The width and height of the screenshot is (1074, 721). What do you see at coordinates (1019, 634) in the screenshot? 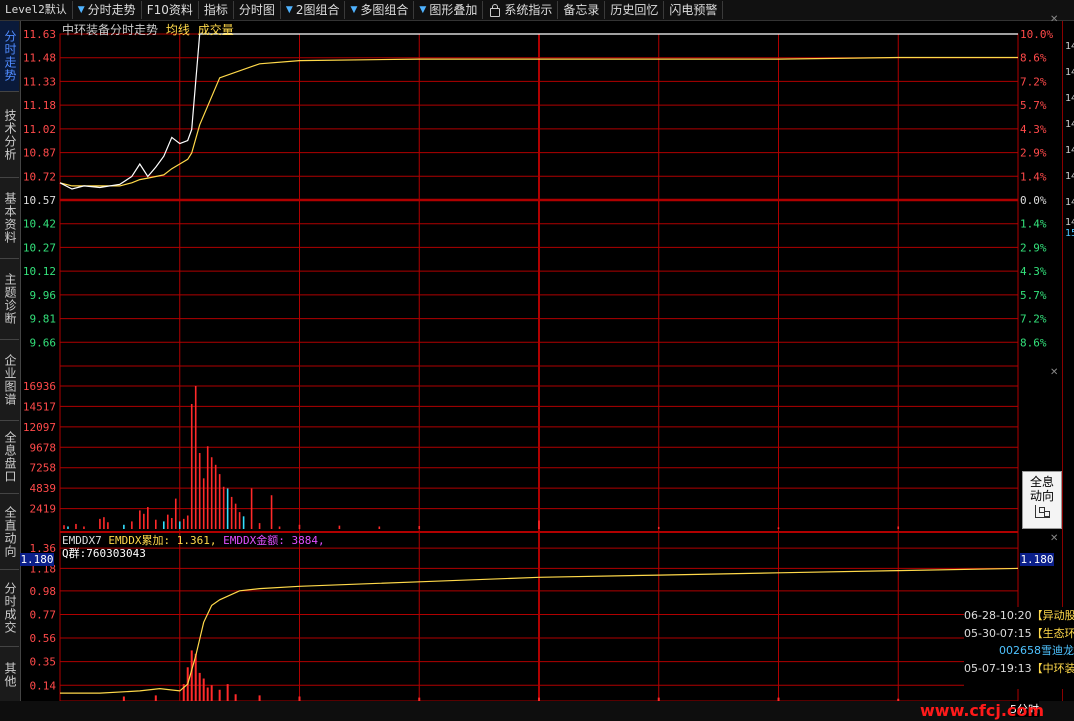
I see `news-item: 05-30-07:15【生态环` at bounding box center [1019, 634].